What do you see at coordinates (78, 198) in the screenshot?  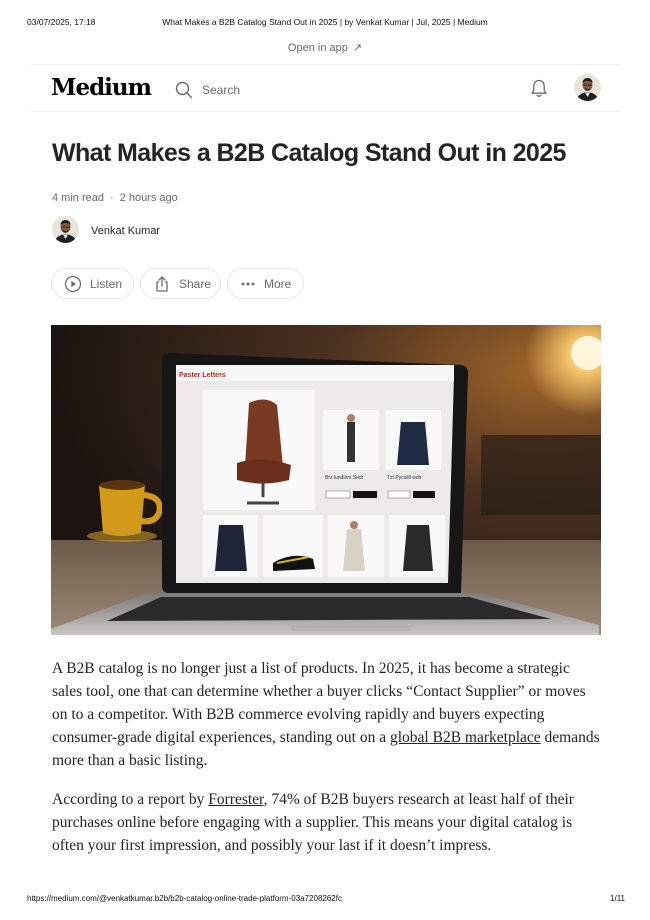 I see `read-time: 4 min read` at bounding box center [78, 198].